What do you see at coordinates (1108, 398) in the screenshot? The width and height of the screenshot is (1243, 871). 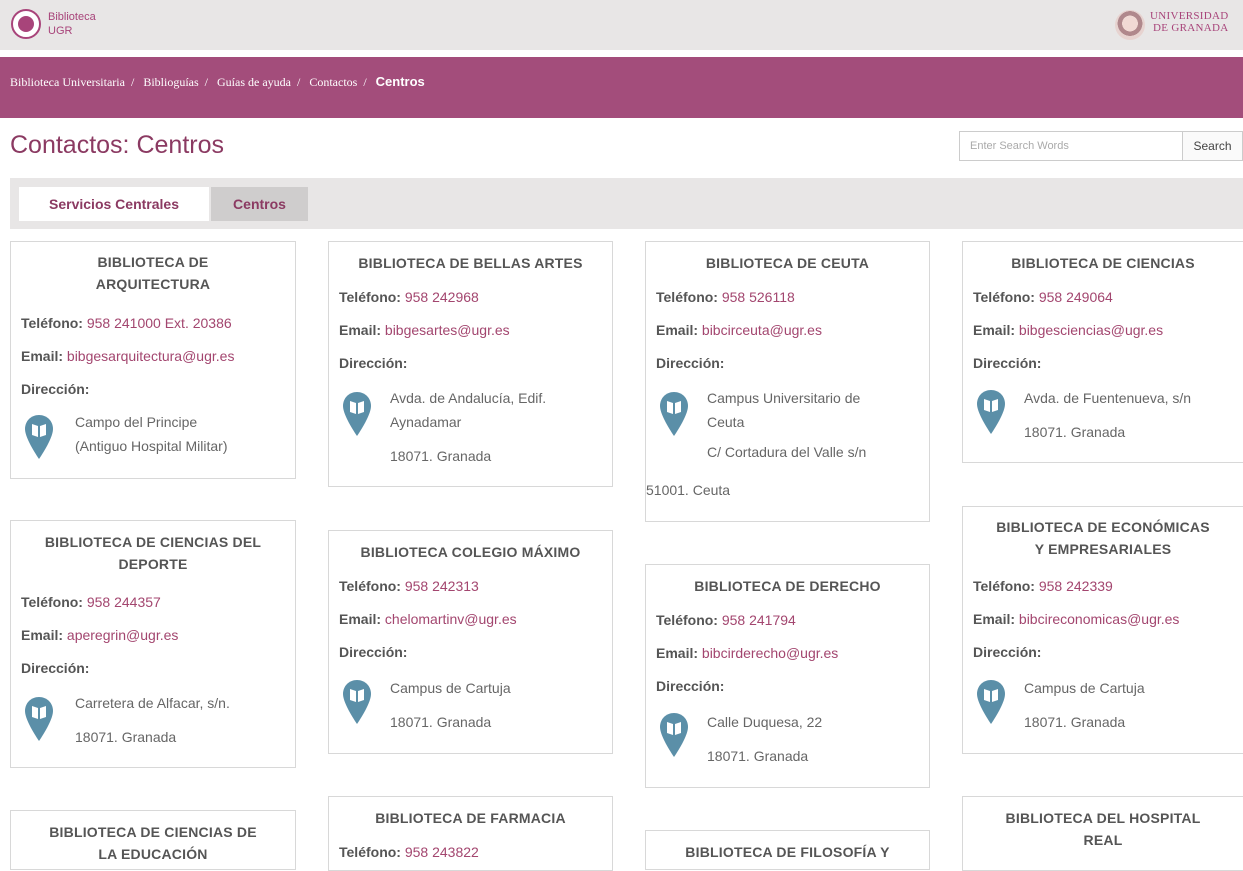 I see `address-line: Avda. de Fuentenueva, s/n` at bounding box center [1108, 398].